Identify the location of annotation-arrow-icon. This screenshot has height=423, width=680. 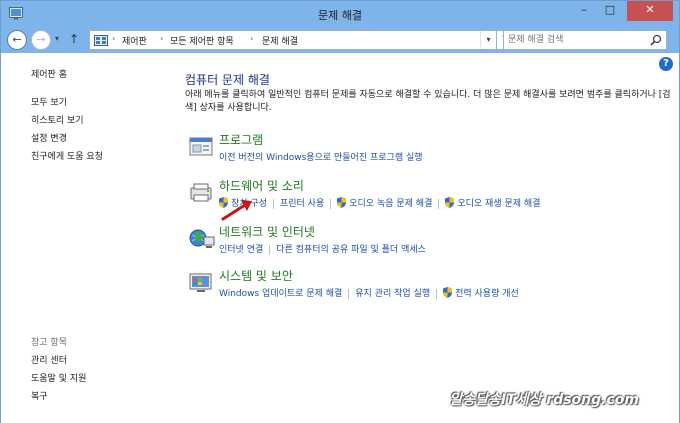
(236, 210).